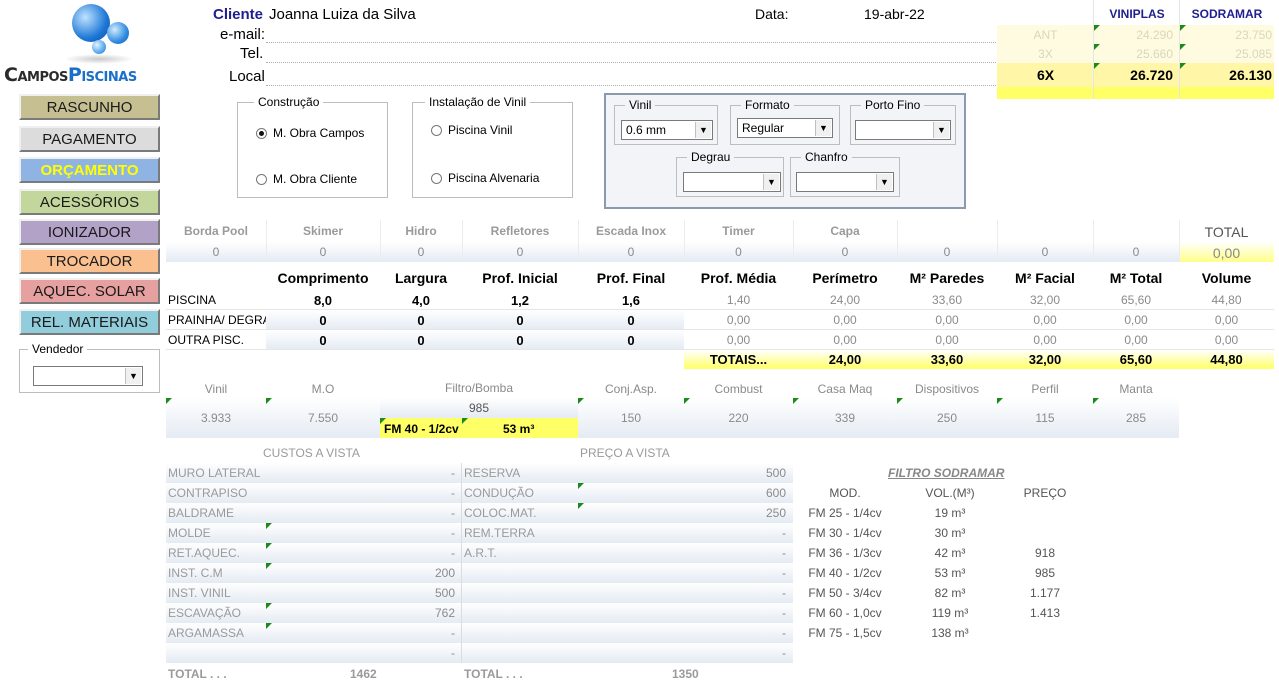 The image size is (1279, 689). I want to click on comp-value-combust: 220, so click(738, 418).